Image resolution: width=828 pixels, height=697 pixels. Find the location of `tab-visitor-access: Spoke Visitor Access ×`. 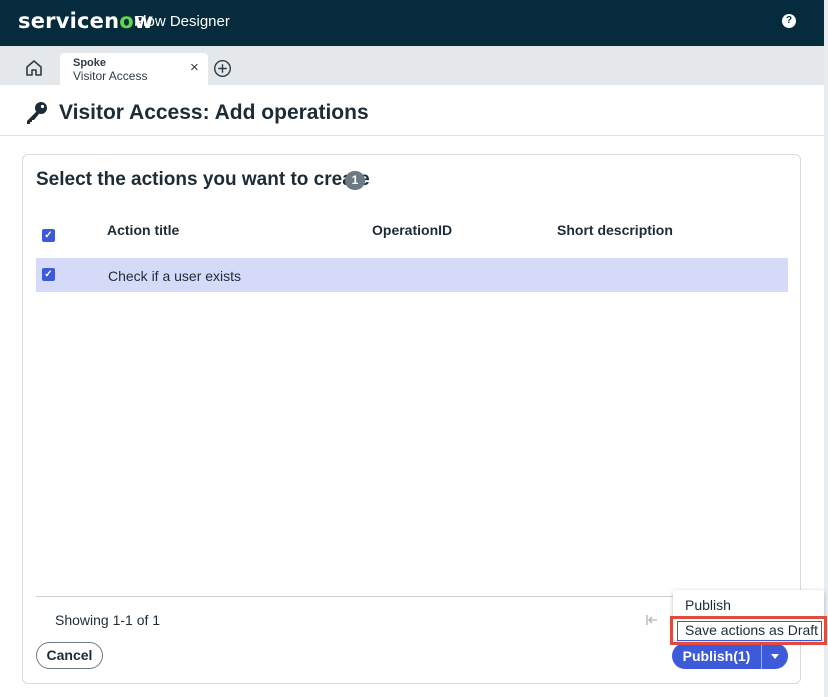

tab-visitor-access: Spoke Visitor Access × is located at coordinates (134, 69).